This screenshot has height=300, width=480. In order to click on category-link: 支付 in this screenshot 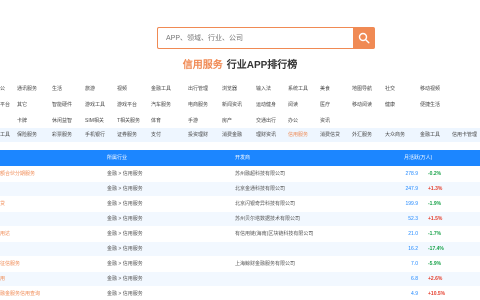, I will do `click(156, 135)`.